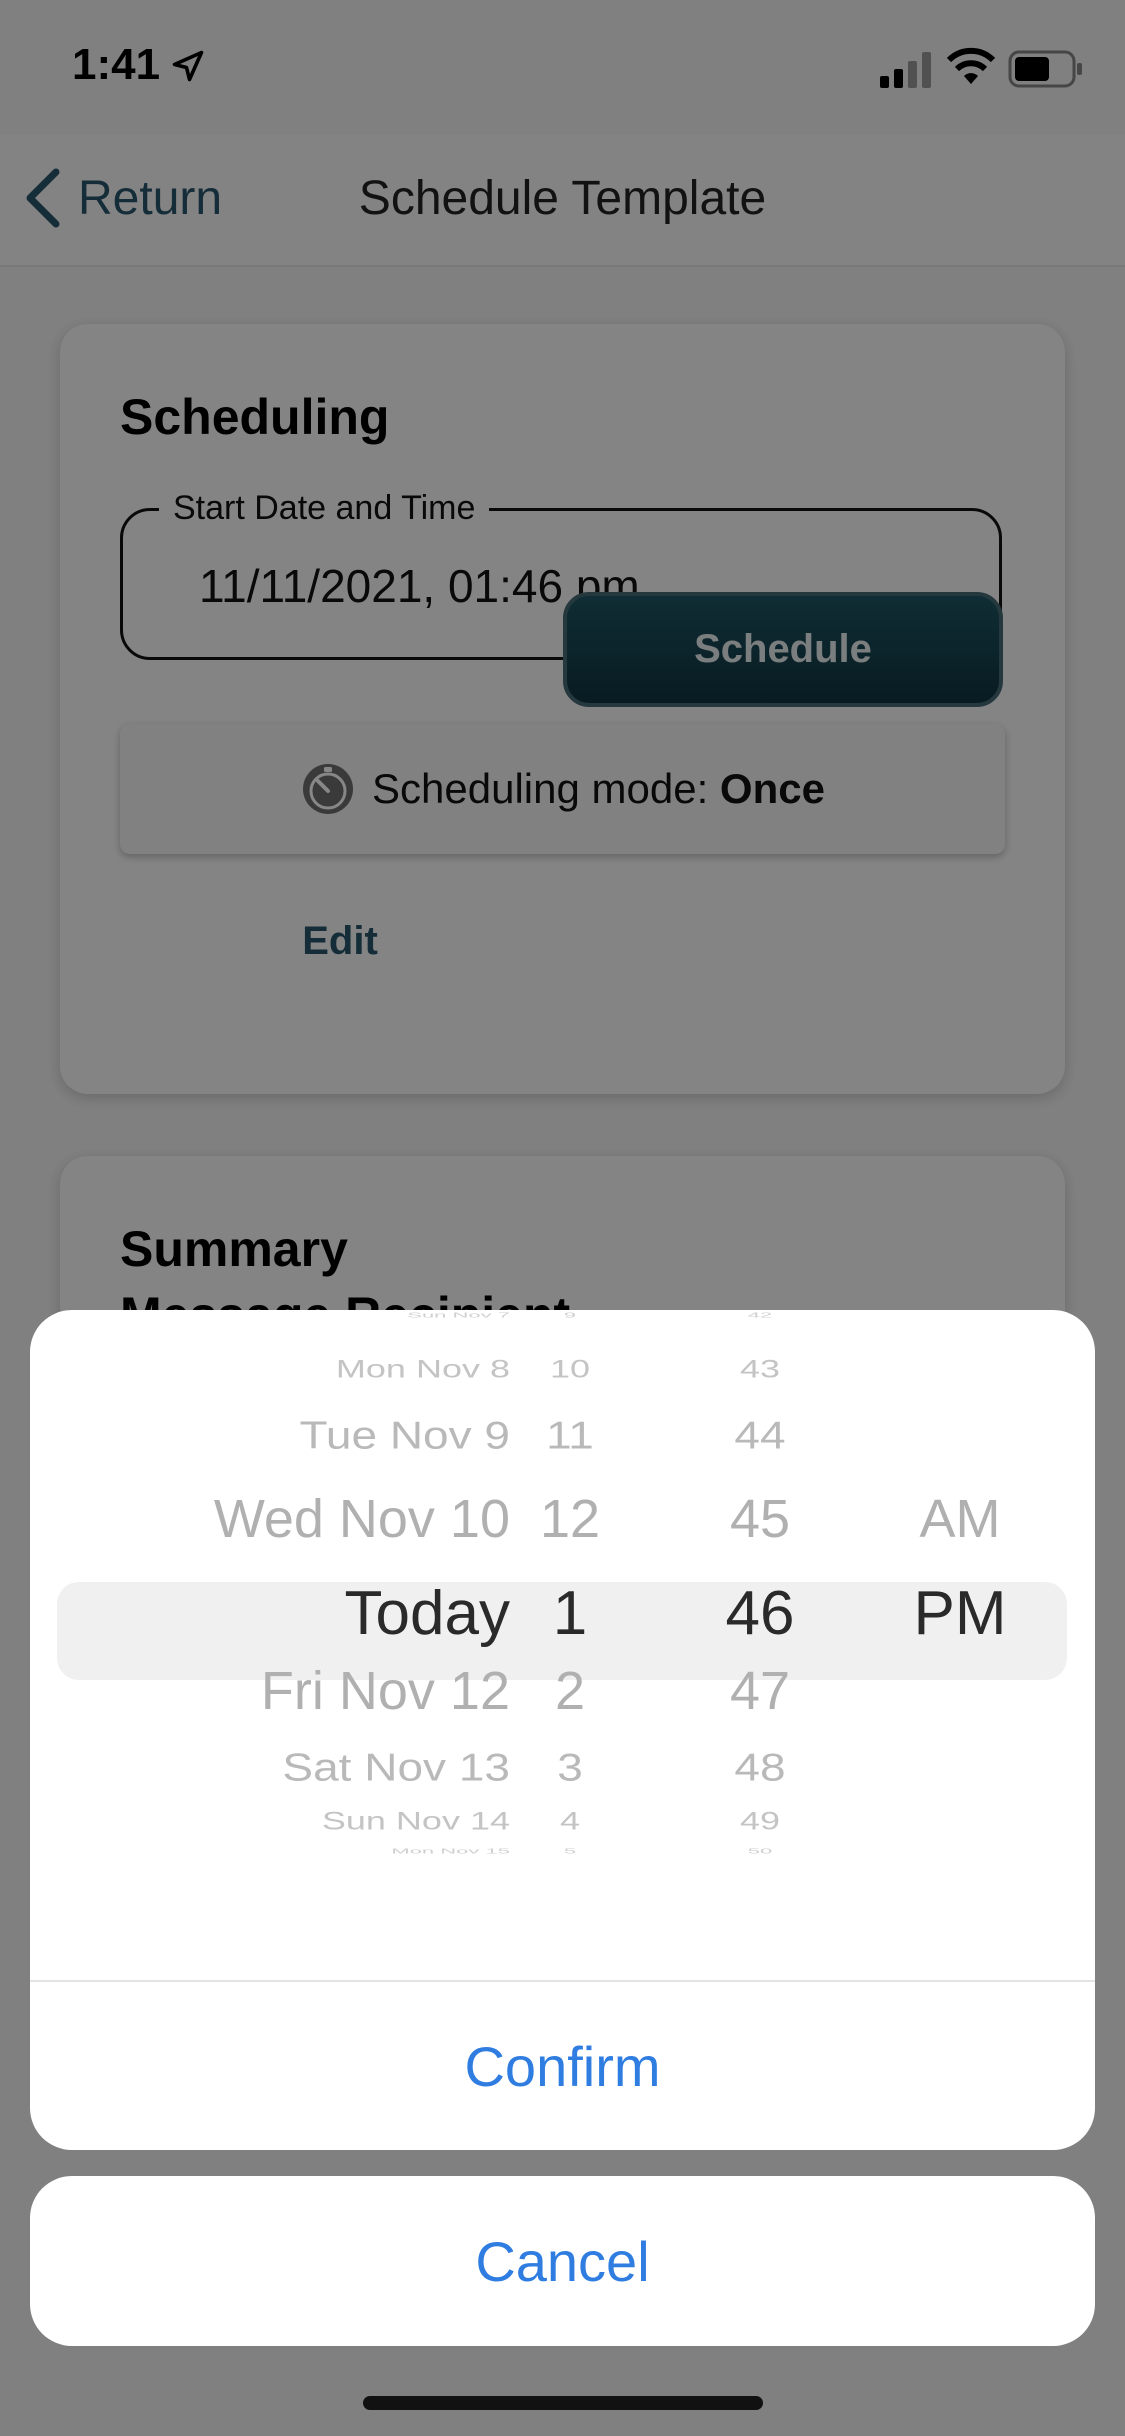  What do you see at coordinates (570, 1519) in the screenshot?
I see `hour-wheel-row: 12` at bounding box center [570, 1519].